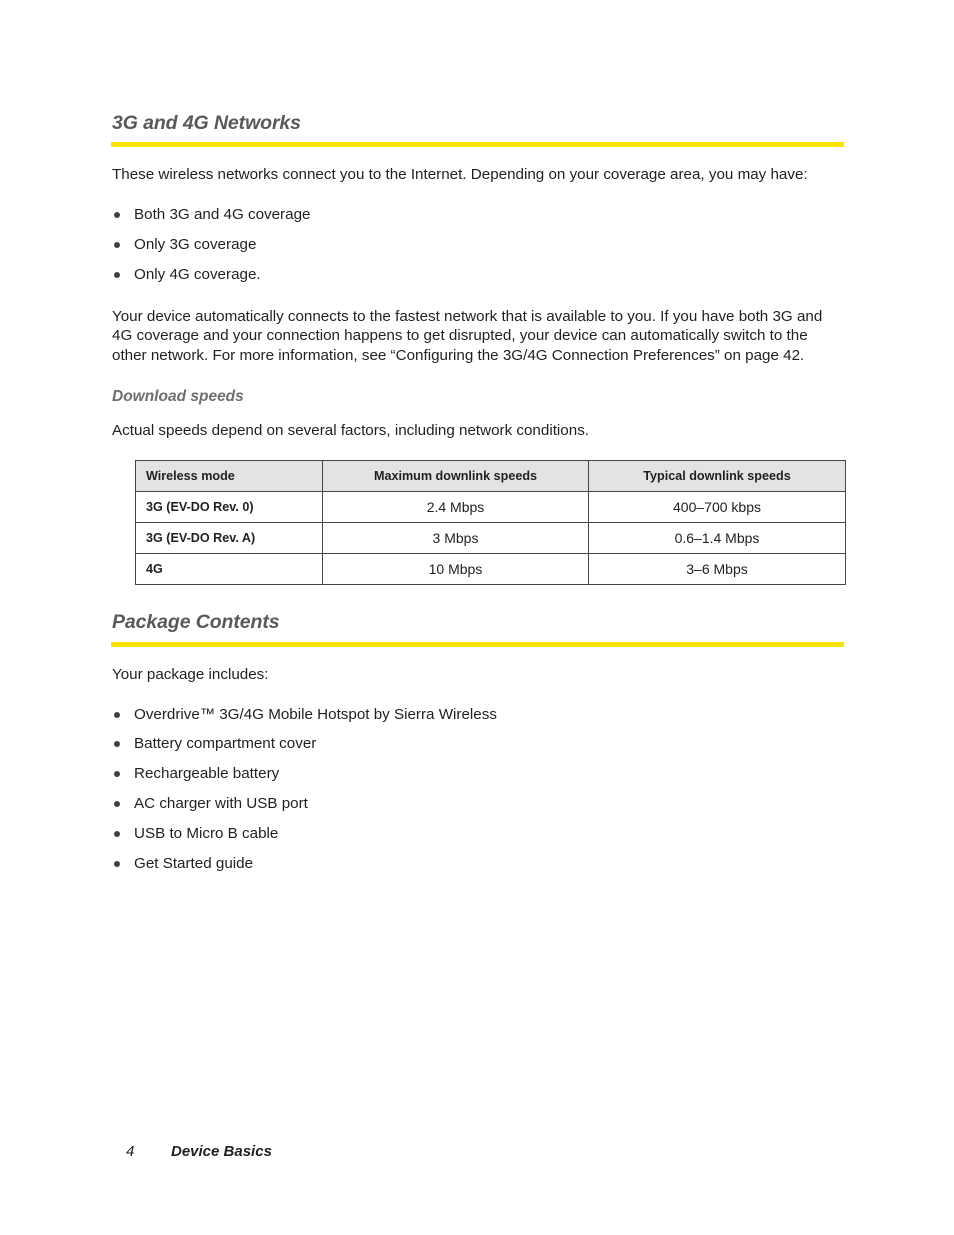  I want to click on page-footer: 4 Device Basics, so click(199, 1151).